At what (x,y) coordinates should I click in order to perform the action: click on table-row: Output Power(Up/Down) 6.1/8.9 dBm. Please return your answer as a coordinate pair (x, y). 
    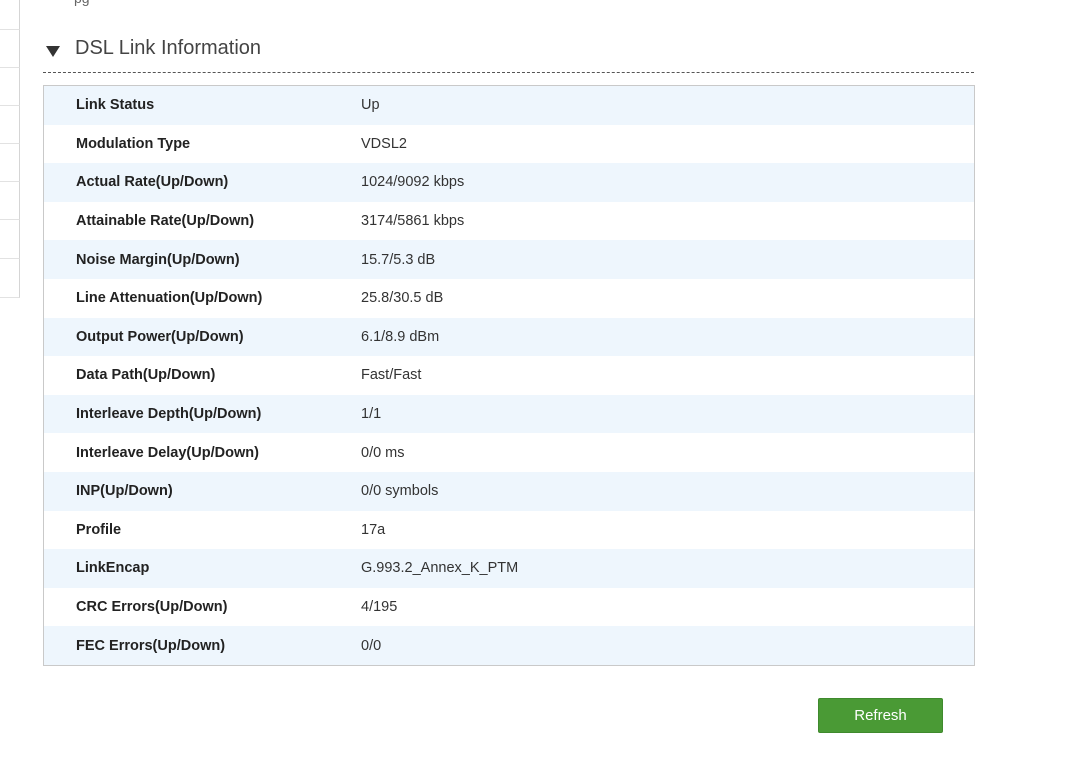
    Looking at the image, I should click on (509, 337).